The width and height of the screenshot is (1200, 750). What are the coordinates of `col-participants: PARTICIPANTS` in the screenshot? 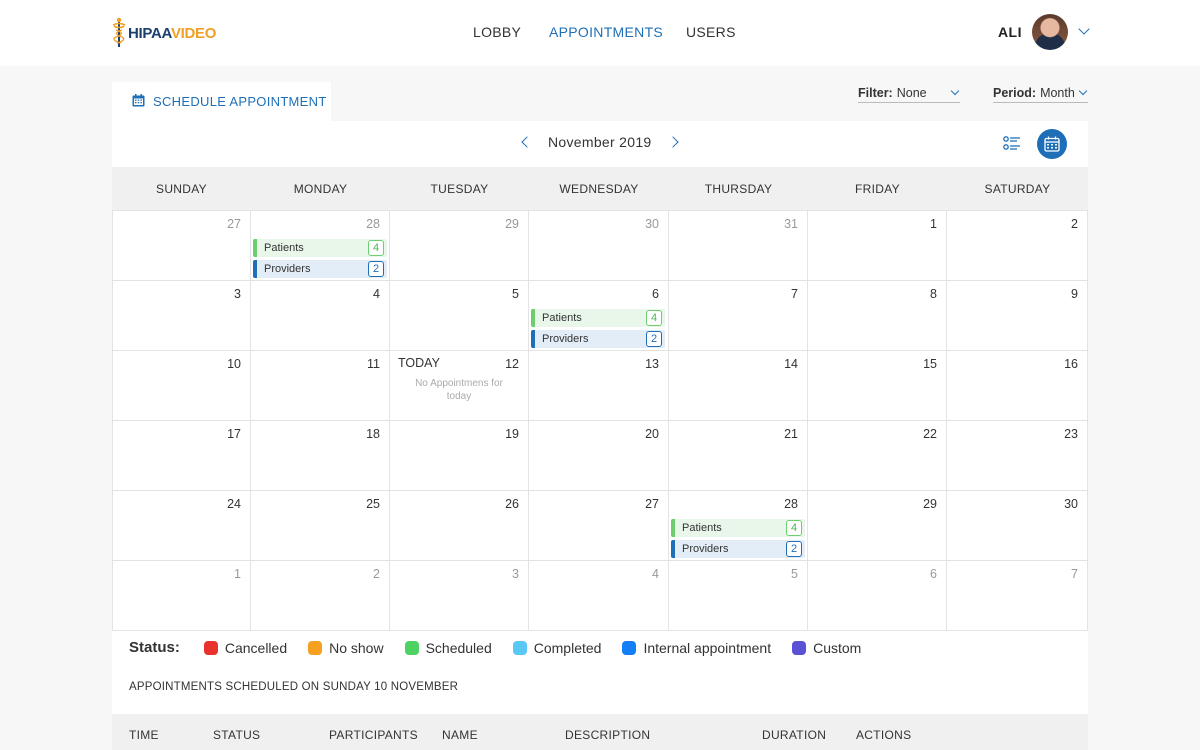 It's located at (373, 735).